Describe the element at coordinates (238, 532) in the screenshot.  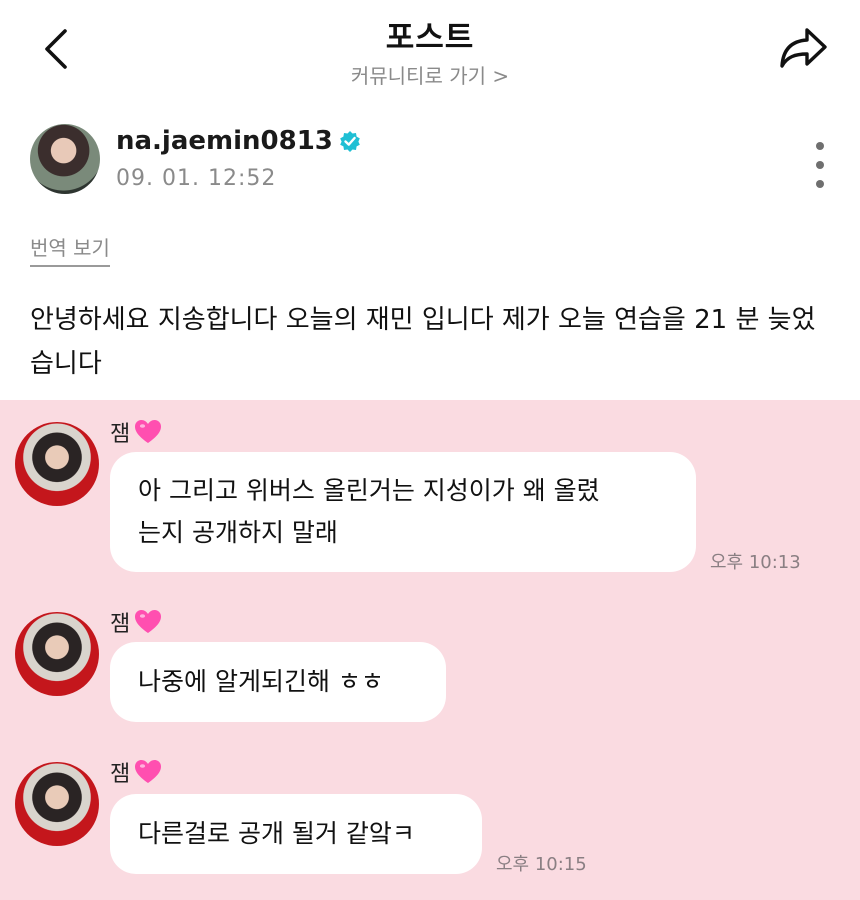
I see `message-line: 는지 공개하지 말래` at that location.